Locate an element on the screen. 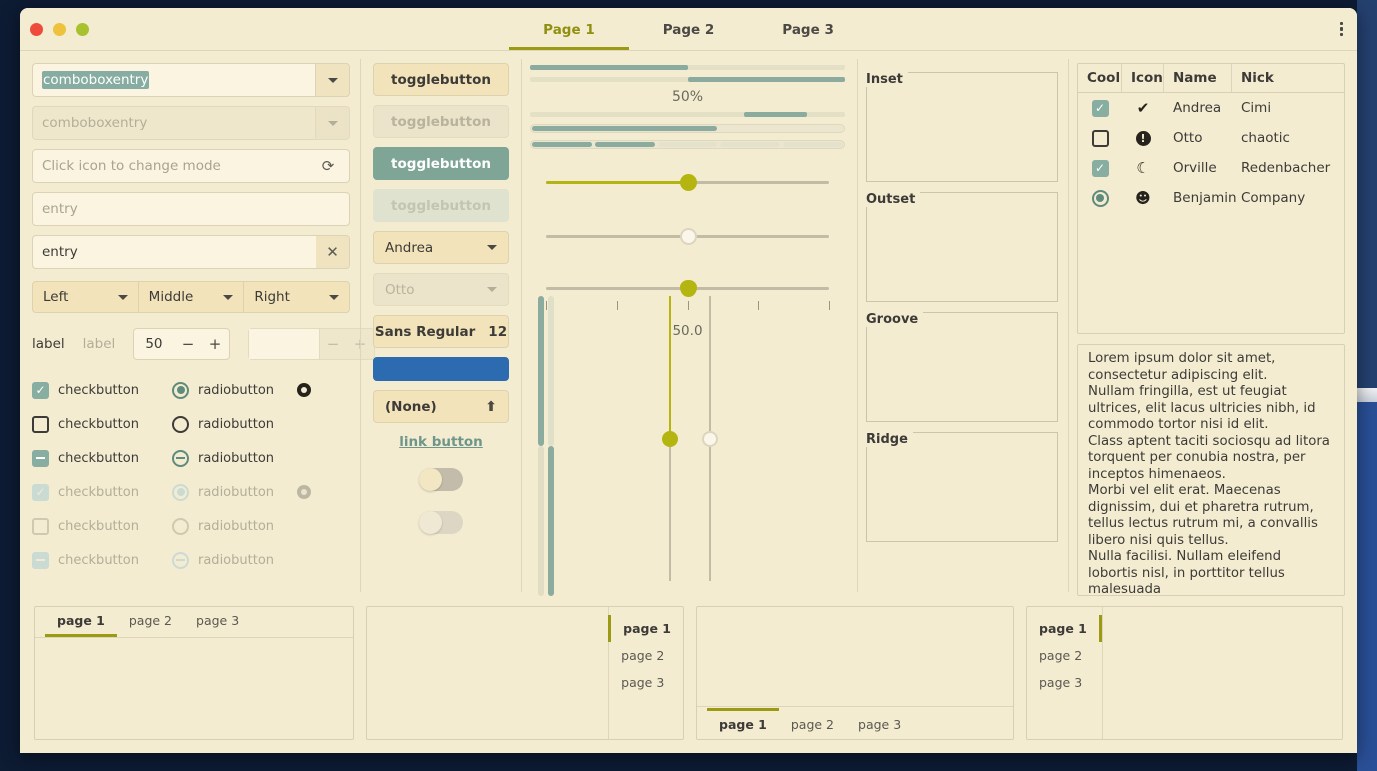  notebook-2-tab-page-1: page 1 is located at coordinates (645, 628).